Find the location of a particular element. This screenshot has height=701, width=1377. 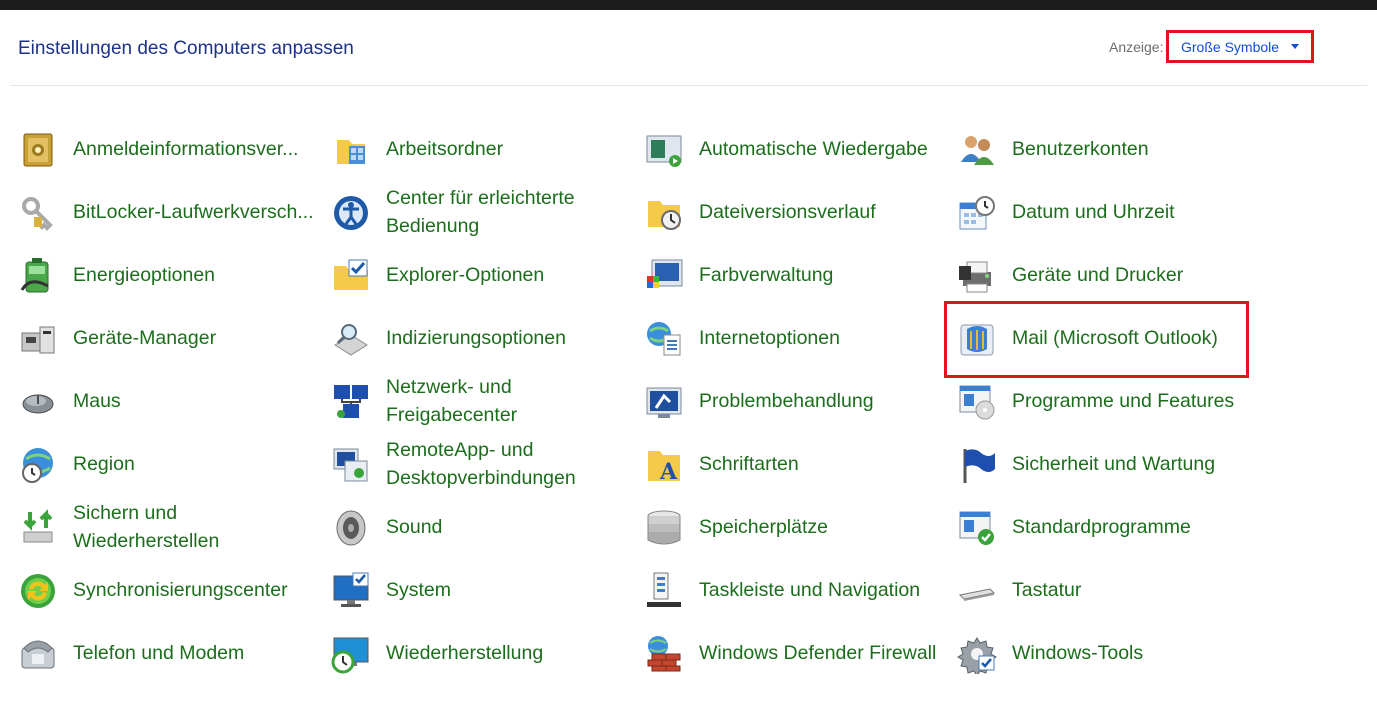

control-panel-item: A Schriftarten is located at coordinates (796, 463).